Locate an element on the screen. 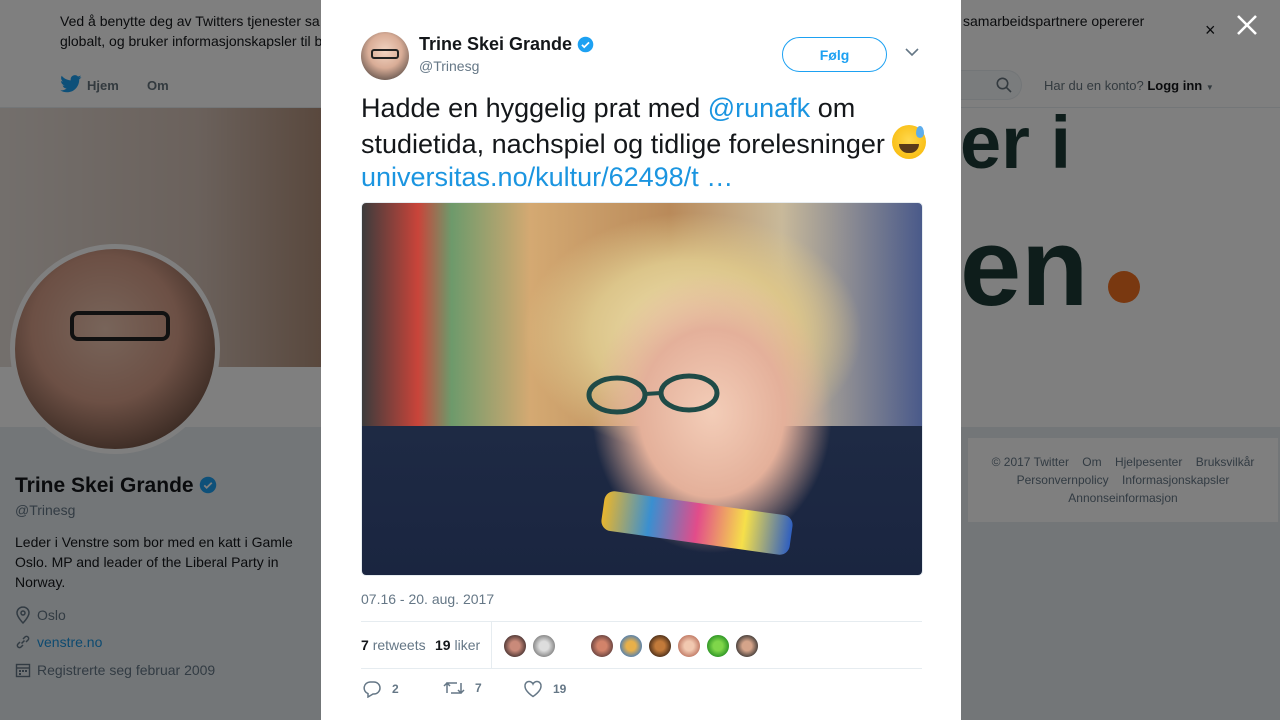 The width and height of the screenshot is (1280, 720). retweet-icon is located at coordinates (454, 688).